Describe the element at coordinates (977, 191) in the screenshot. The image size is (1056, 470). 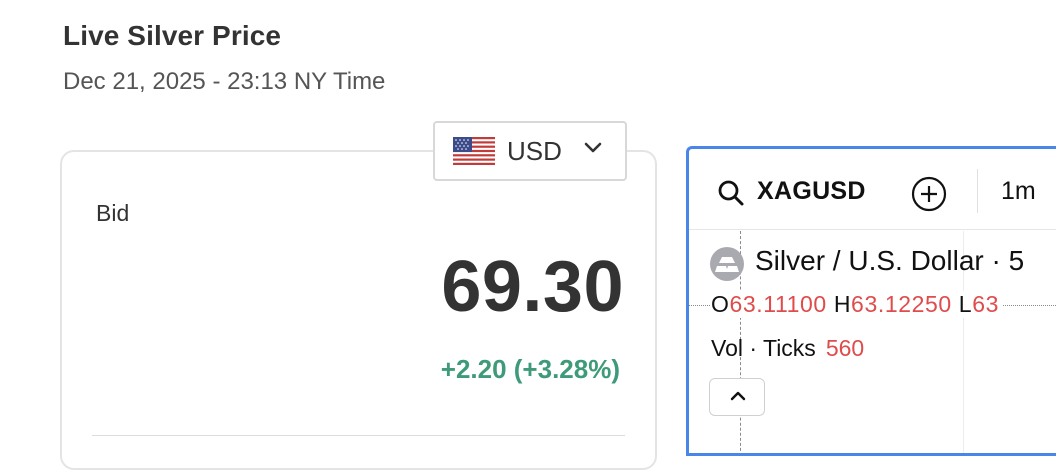
I see `toolbar-separator` at that location.